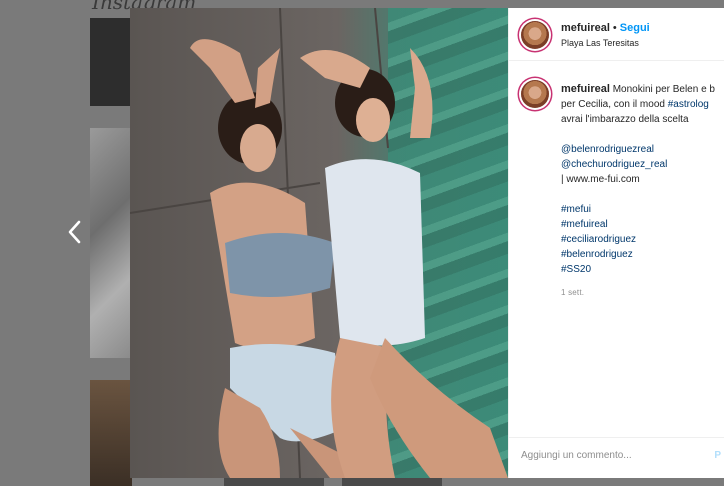  What do you see at coordinates (688, 104) in the screenshot?
I see `hashtag-link: #astrolog` at bounding box center [688, 104].